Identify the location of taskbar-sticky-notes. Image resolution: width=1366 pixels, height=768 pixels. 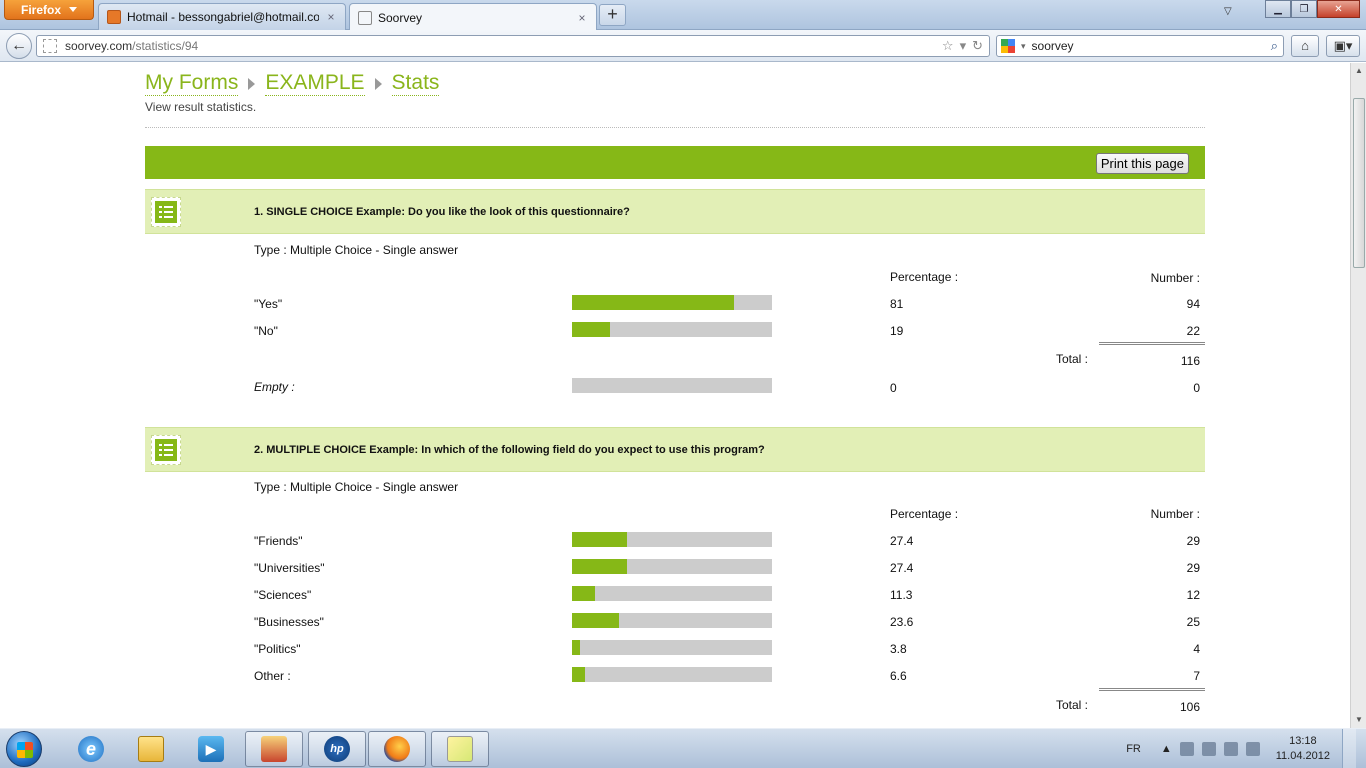
(460, 749).